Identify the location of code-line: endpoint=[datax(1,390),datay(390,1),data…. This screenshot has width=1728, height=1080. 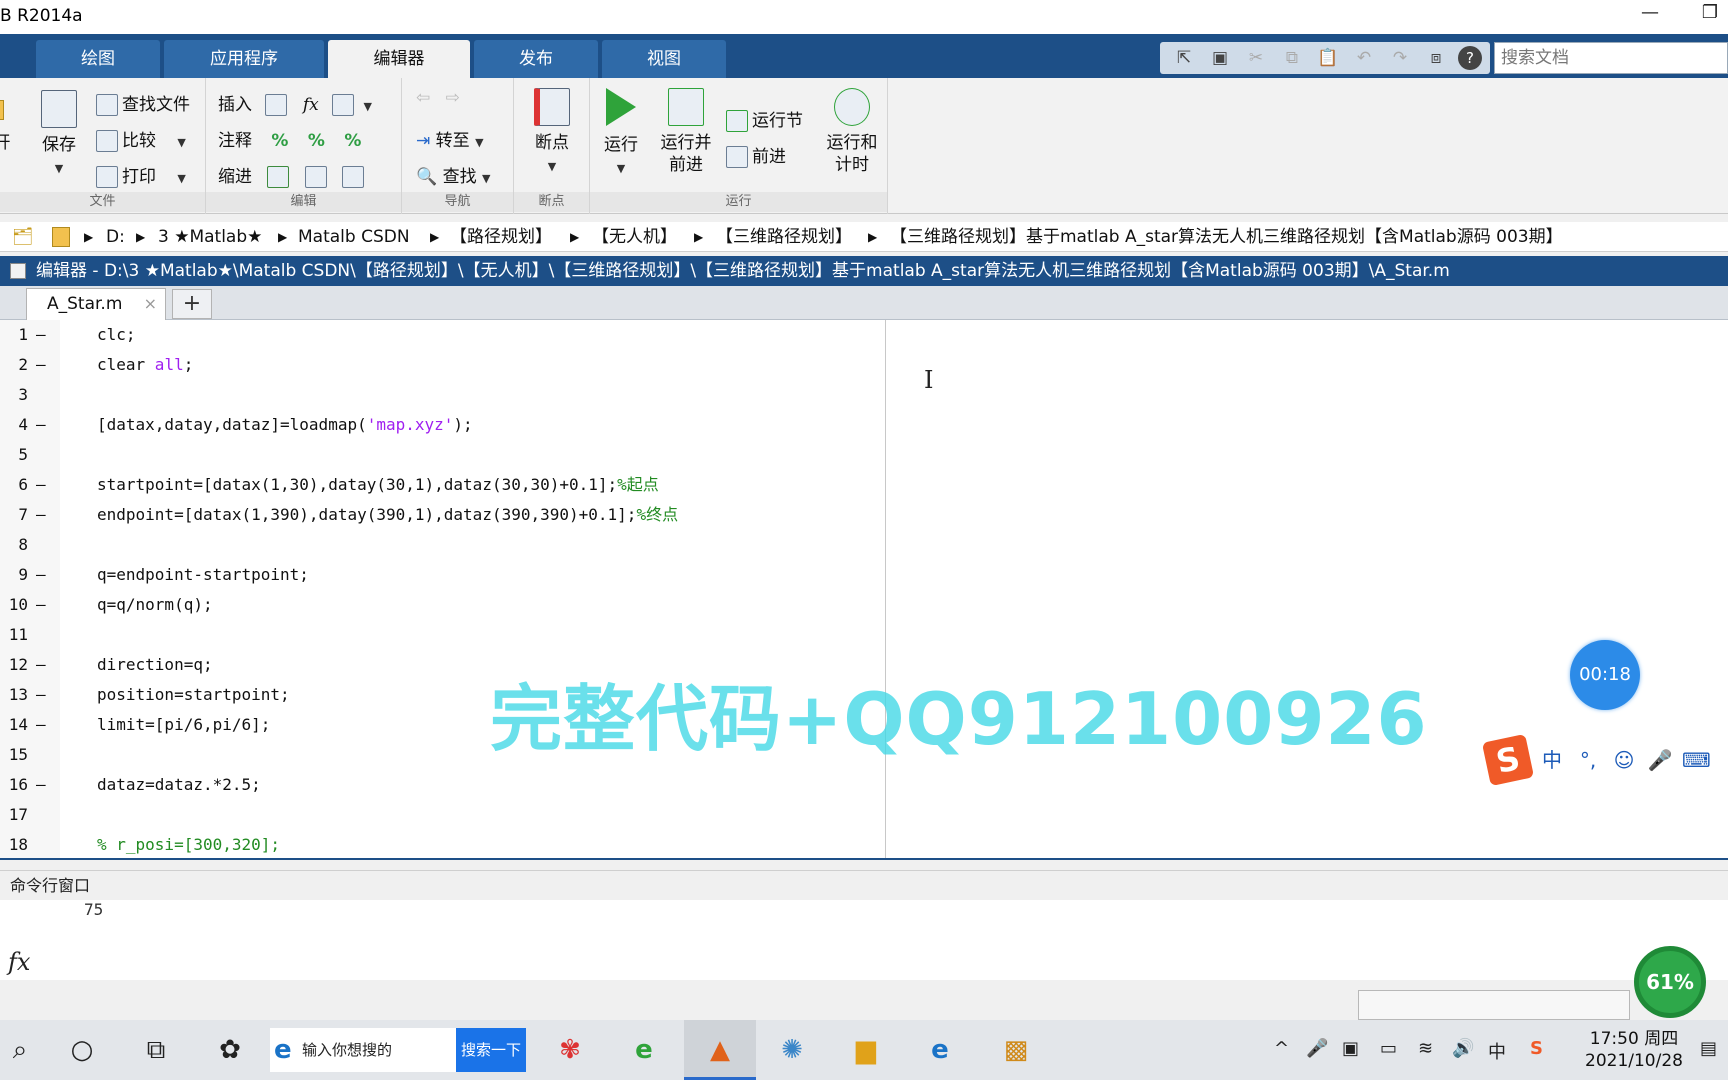
(387, 515).